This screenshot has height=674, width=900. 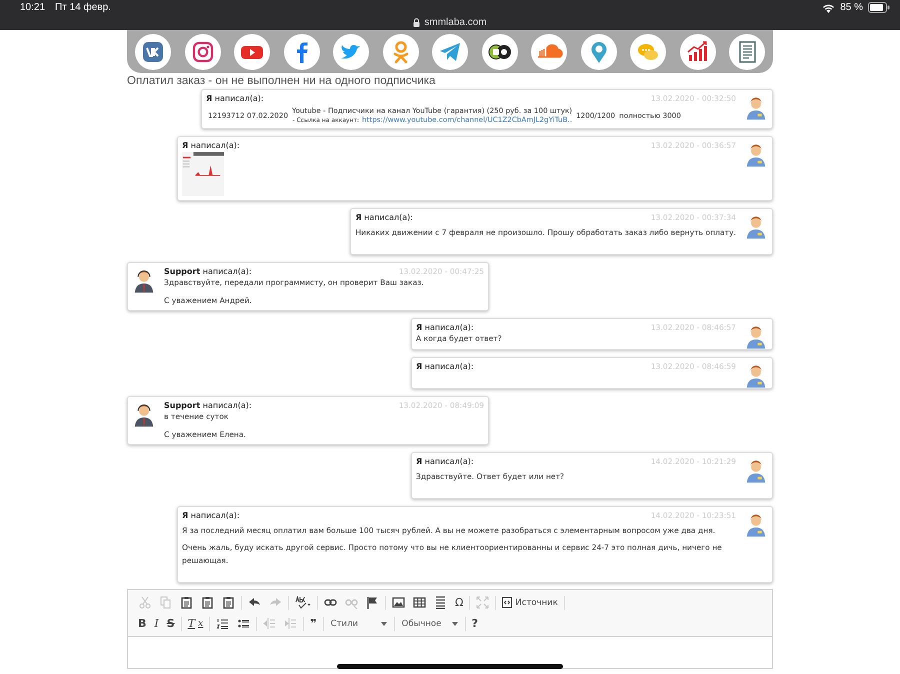 What do you see at coordinates (170, 623) in the screenshot?
I see `toolbar-button: S` at bounding box center [170, 623].